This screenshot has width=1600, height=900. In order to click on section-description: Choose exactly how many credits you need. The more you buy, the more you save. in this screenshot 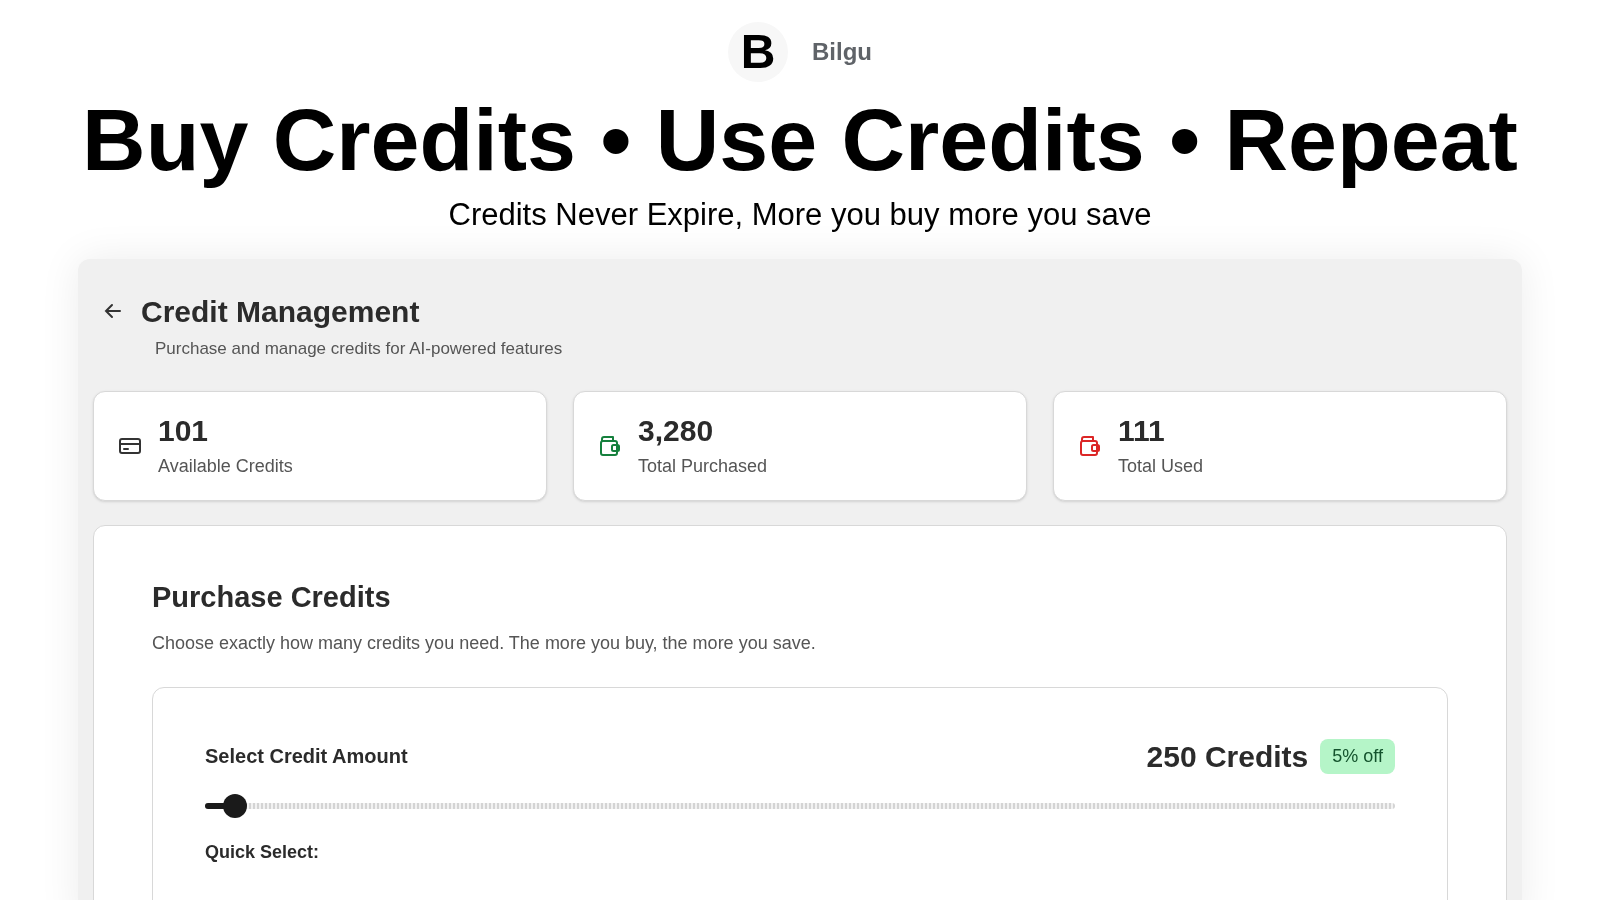, I will do `click(484, 643)`.